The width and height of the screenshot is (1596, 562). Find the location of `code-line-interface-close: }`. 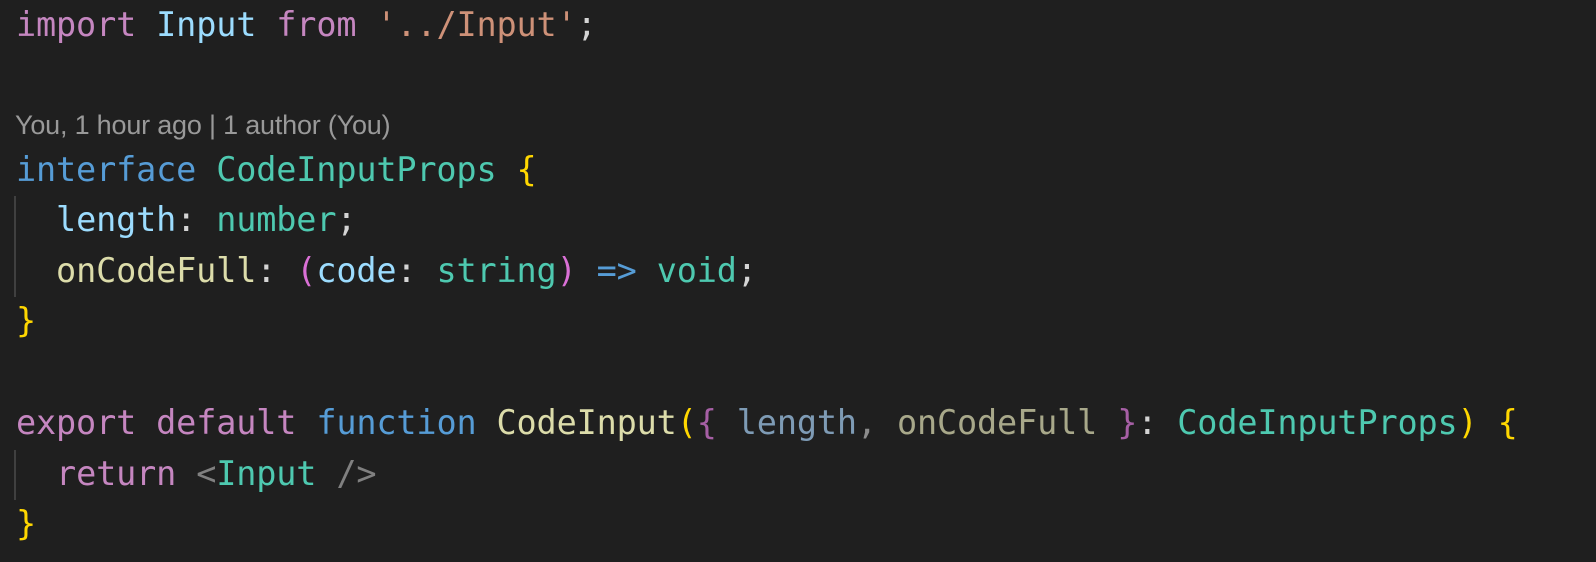

code-line-interface-close: } is located at coordinates (26, 321).